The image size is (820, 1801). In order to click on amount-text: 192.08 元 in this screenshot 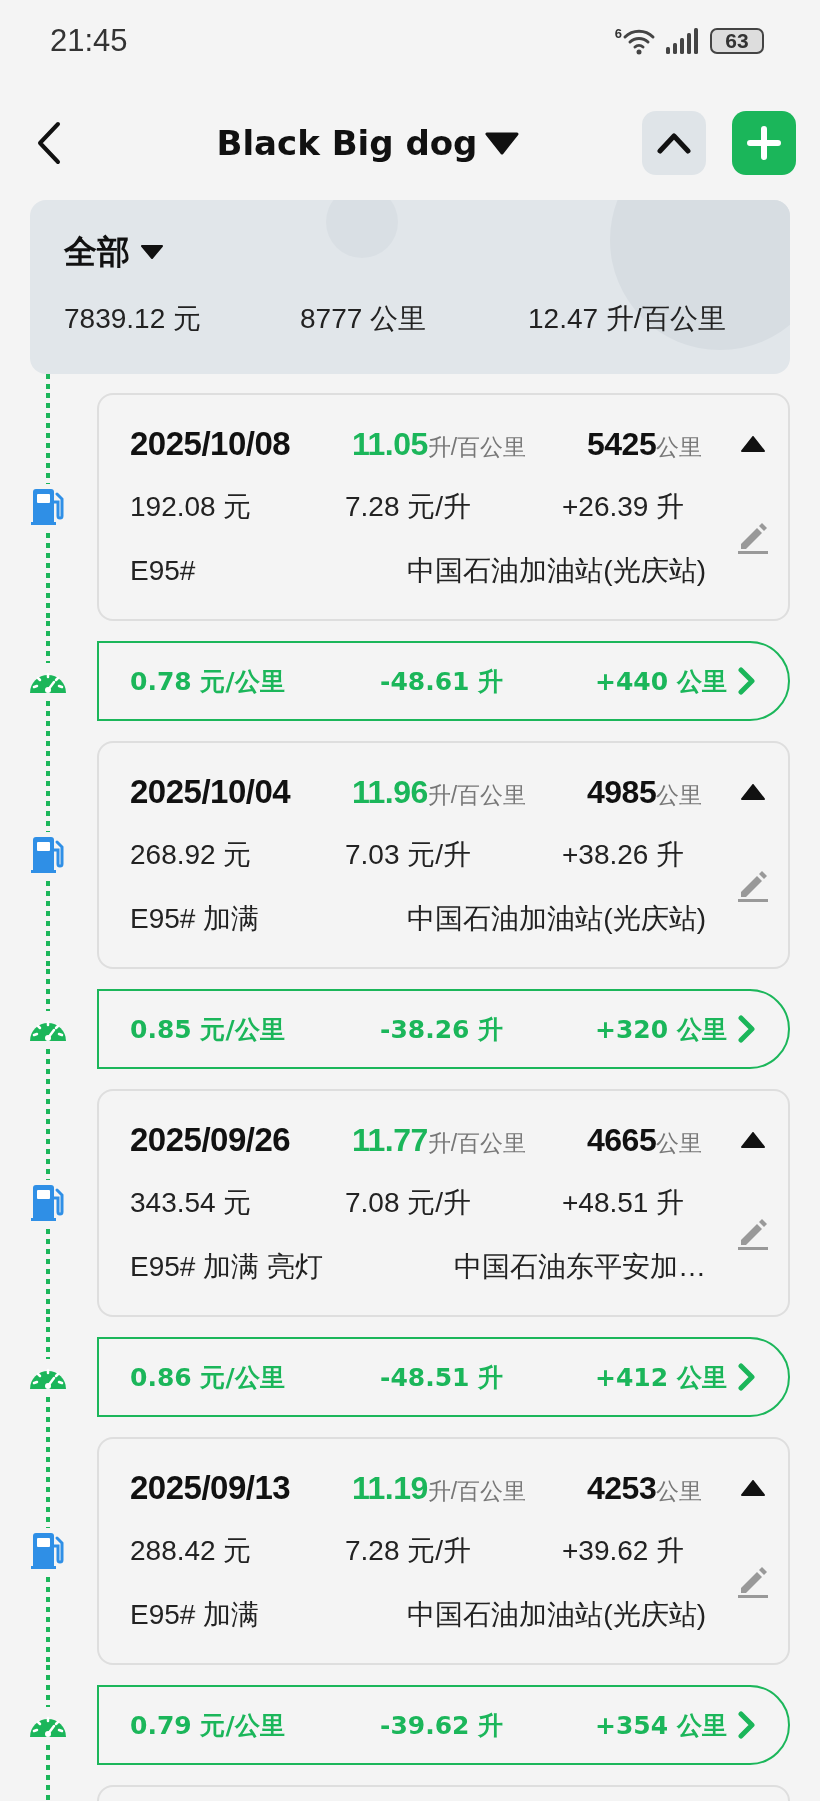, I will do `click(191, 507)`.